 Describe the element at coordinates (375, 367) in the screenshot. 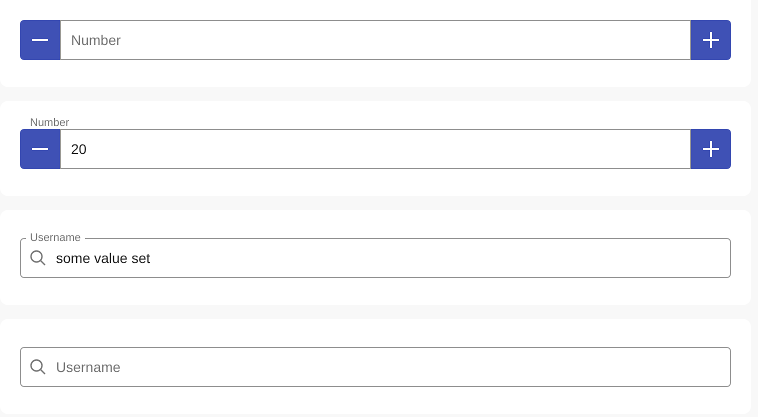

I see `search-field: Username` at that location.